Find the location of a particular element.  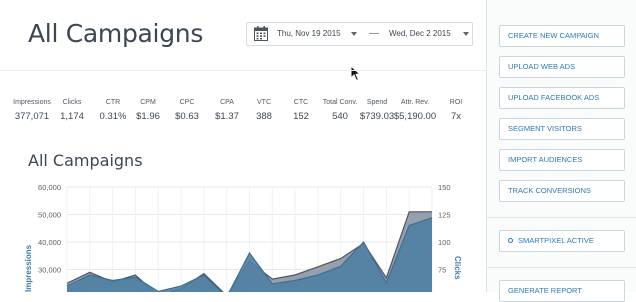

y-left-tick-label: 50,000 is located at coordinates (49, 215).